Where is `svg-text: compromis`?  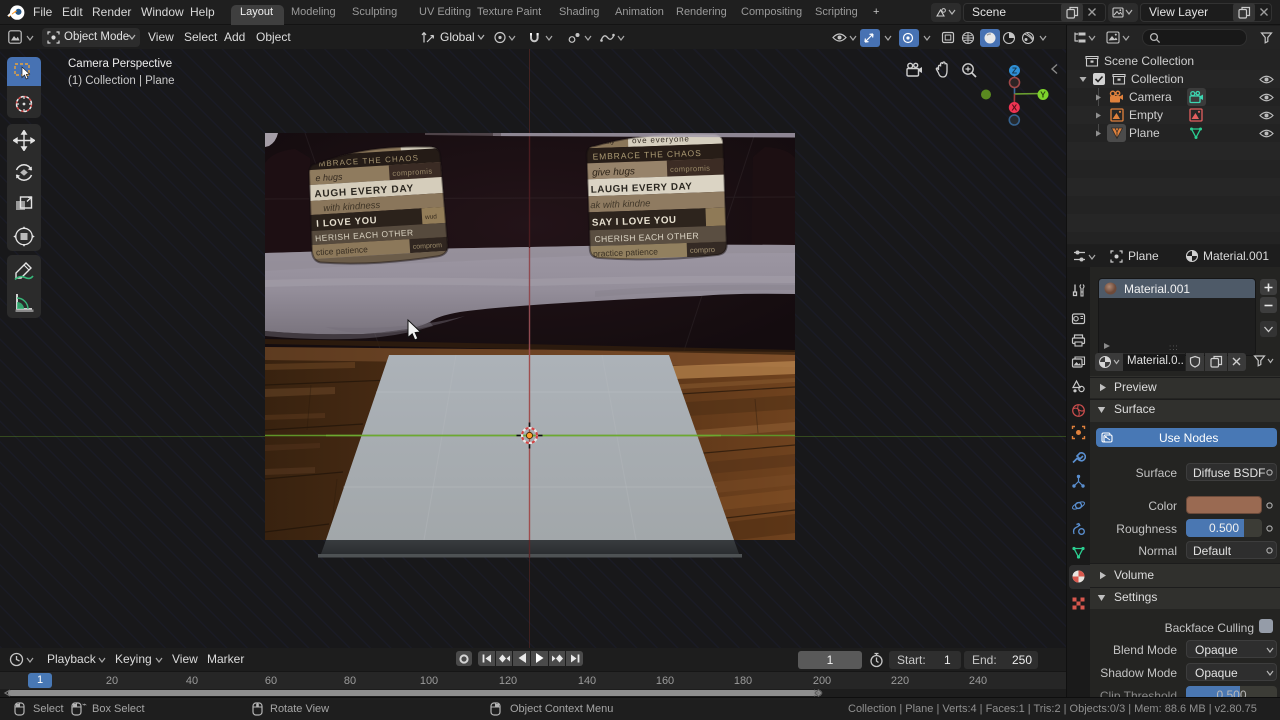
svg-text: compromis is located at coordinates (690, 169).